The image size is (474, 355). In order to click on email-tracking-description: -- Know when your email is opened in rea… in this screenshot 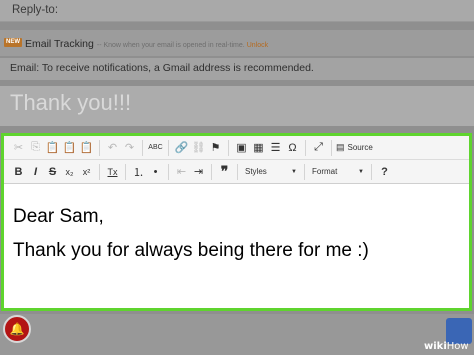, I will do `click(170, 45)`.